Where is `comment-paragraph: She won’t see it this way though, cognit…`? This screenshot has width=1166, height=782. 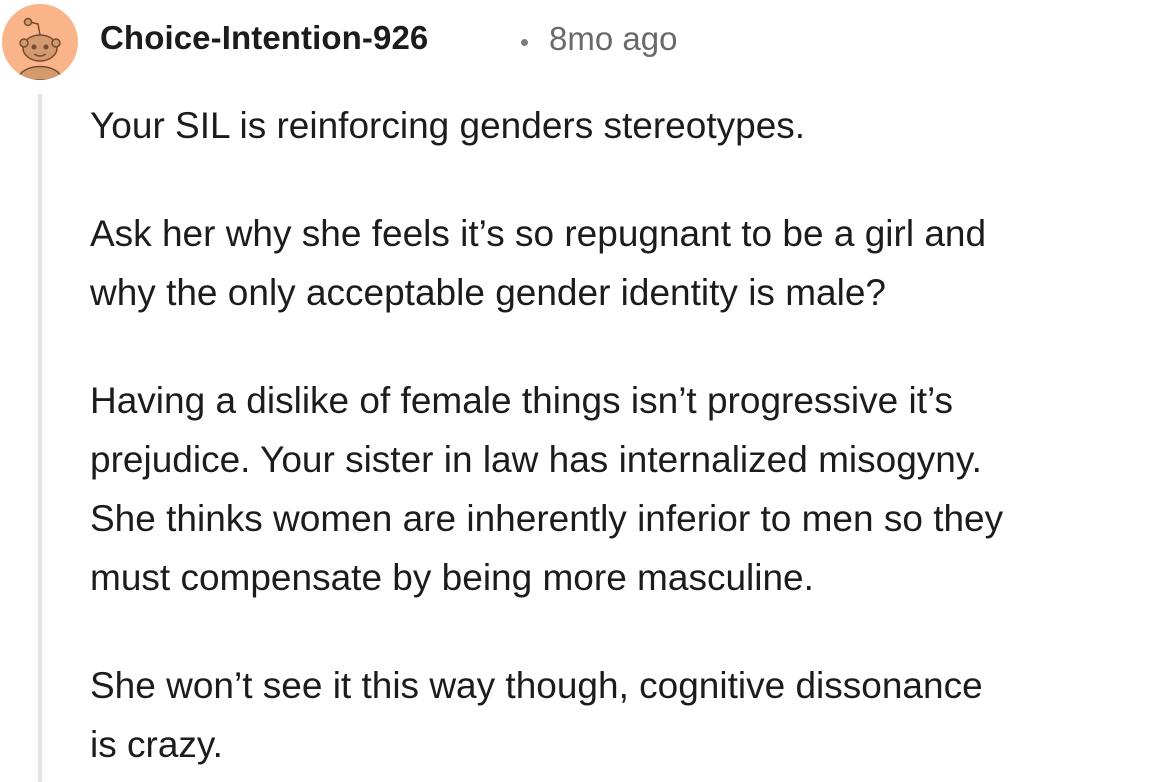 comment-paragraph: She won’t see it this way though, cognit… is located at coordinates (536, 715).